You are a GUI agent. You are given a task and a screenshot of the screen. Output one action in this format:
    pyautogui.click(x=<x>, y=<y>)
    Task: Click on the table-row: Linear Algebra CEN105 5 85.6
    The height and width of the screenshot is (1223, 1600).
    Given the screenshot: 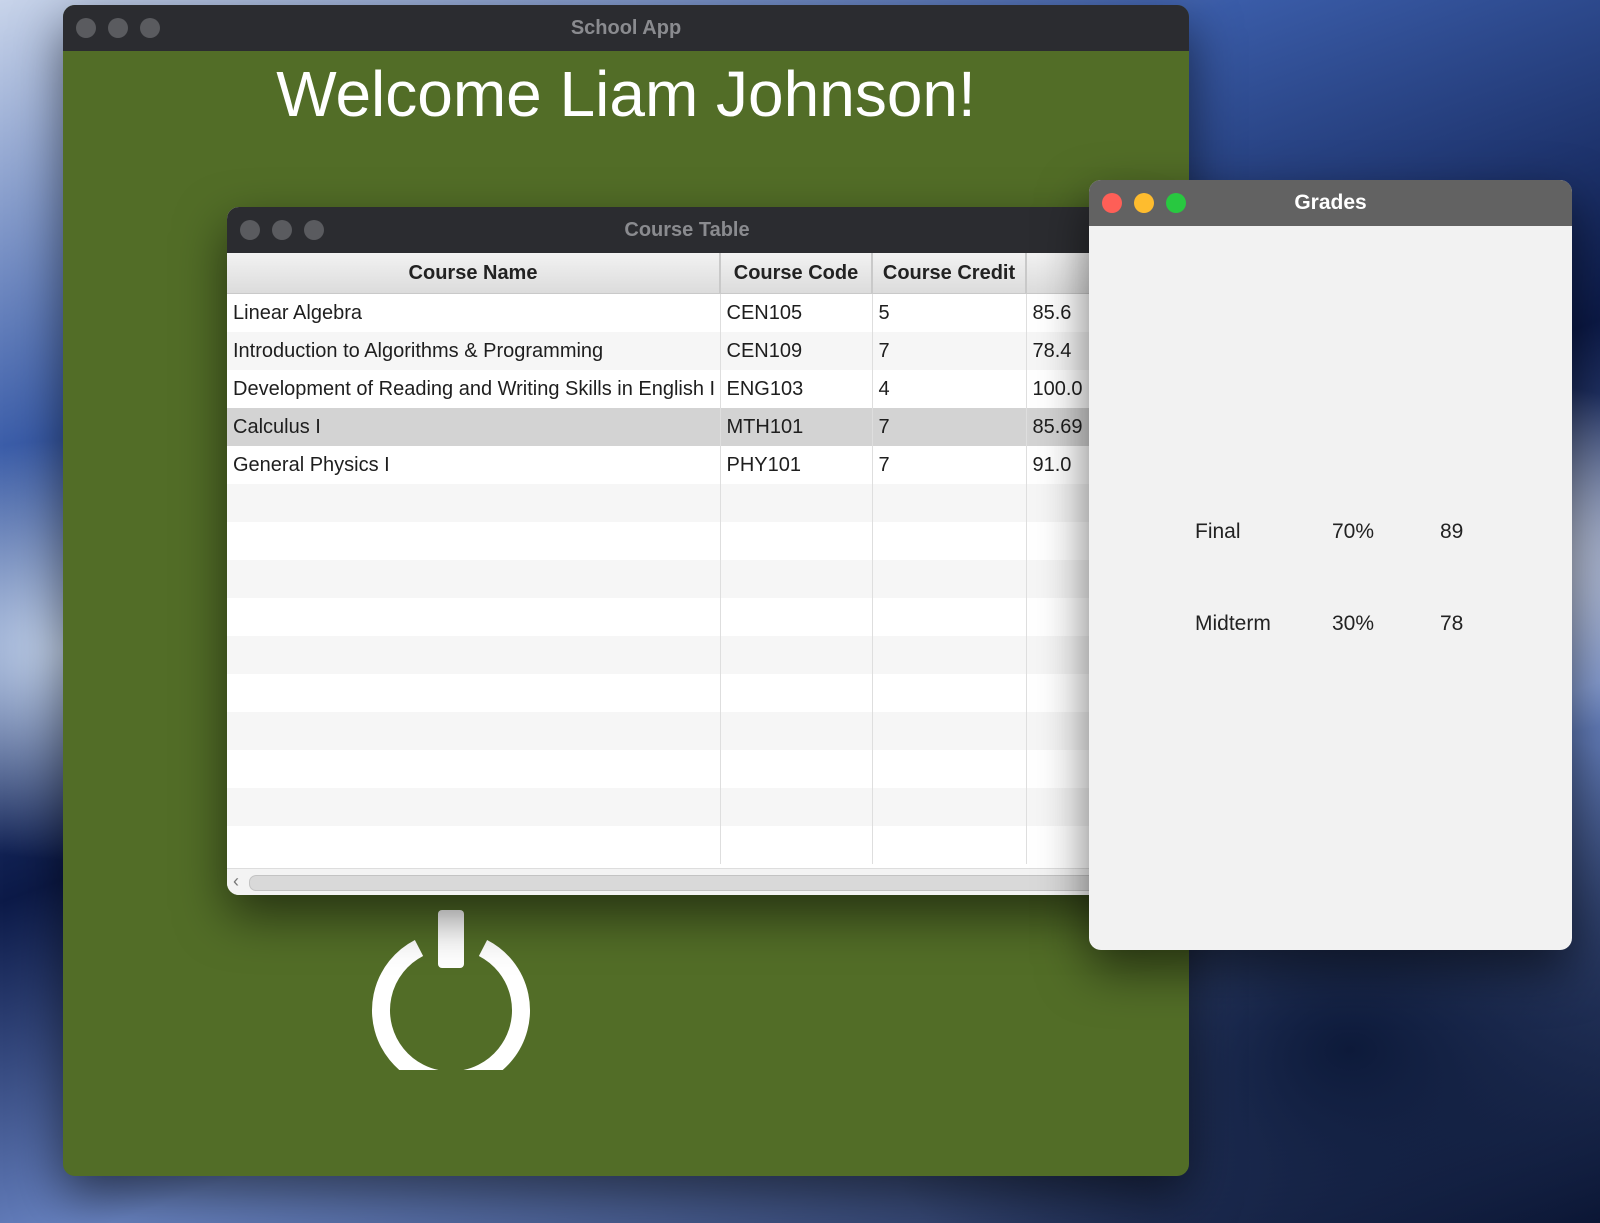 What is the action you would take?
    pyautogui.click(x=687, y=312)
    